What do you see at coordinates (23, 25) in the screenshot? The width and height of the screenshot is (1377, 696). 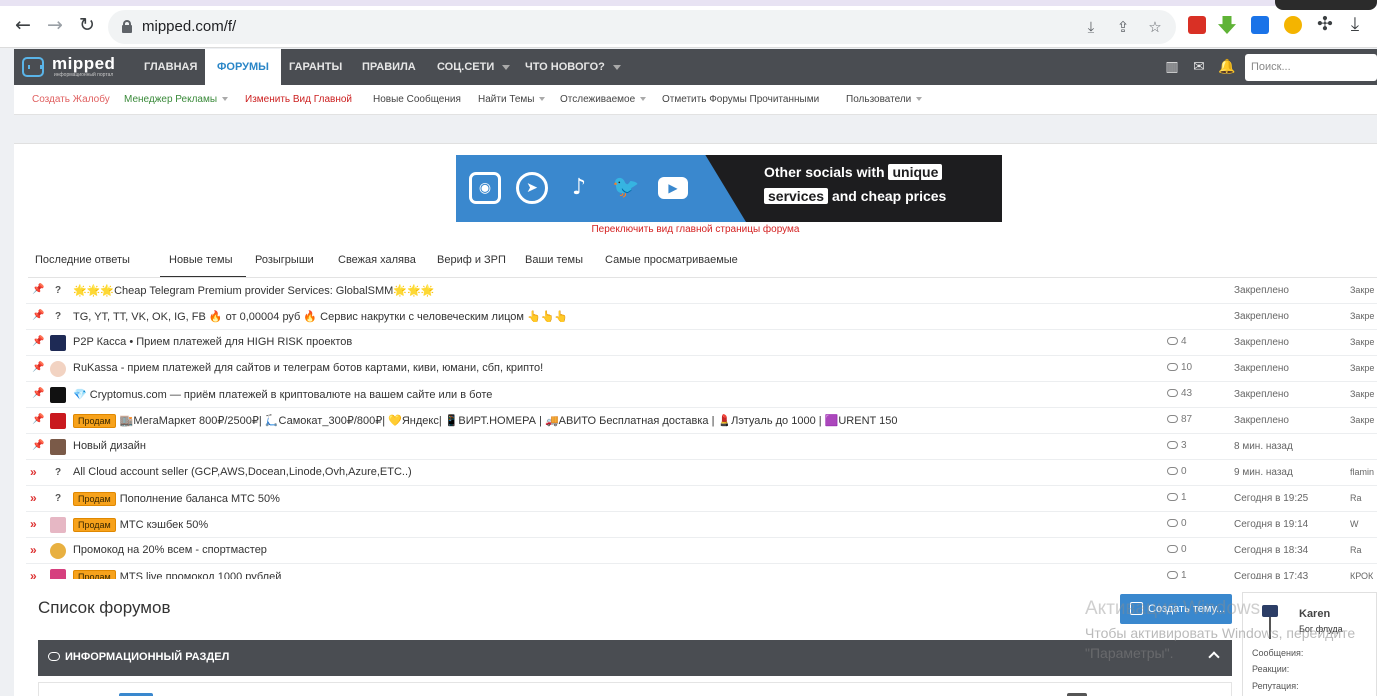 I see `back-icon: ←` at bounding box center [23, 25].